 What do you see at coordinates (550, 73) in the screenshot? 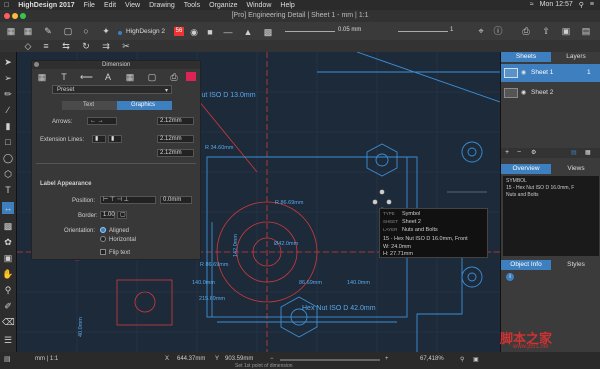
I see `sheet-row-1: ◉ Sheet 1 1` at bounding box center [550, 73].